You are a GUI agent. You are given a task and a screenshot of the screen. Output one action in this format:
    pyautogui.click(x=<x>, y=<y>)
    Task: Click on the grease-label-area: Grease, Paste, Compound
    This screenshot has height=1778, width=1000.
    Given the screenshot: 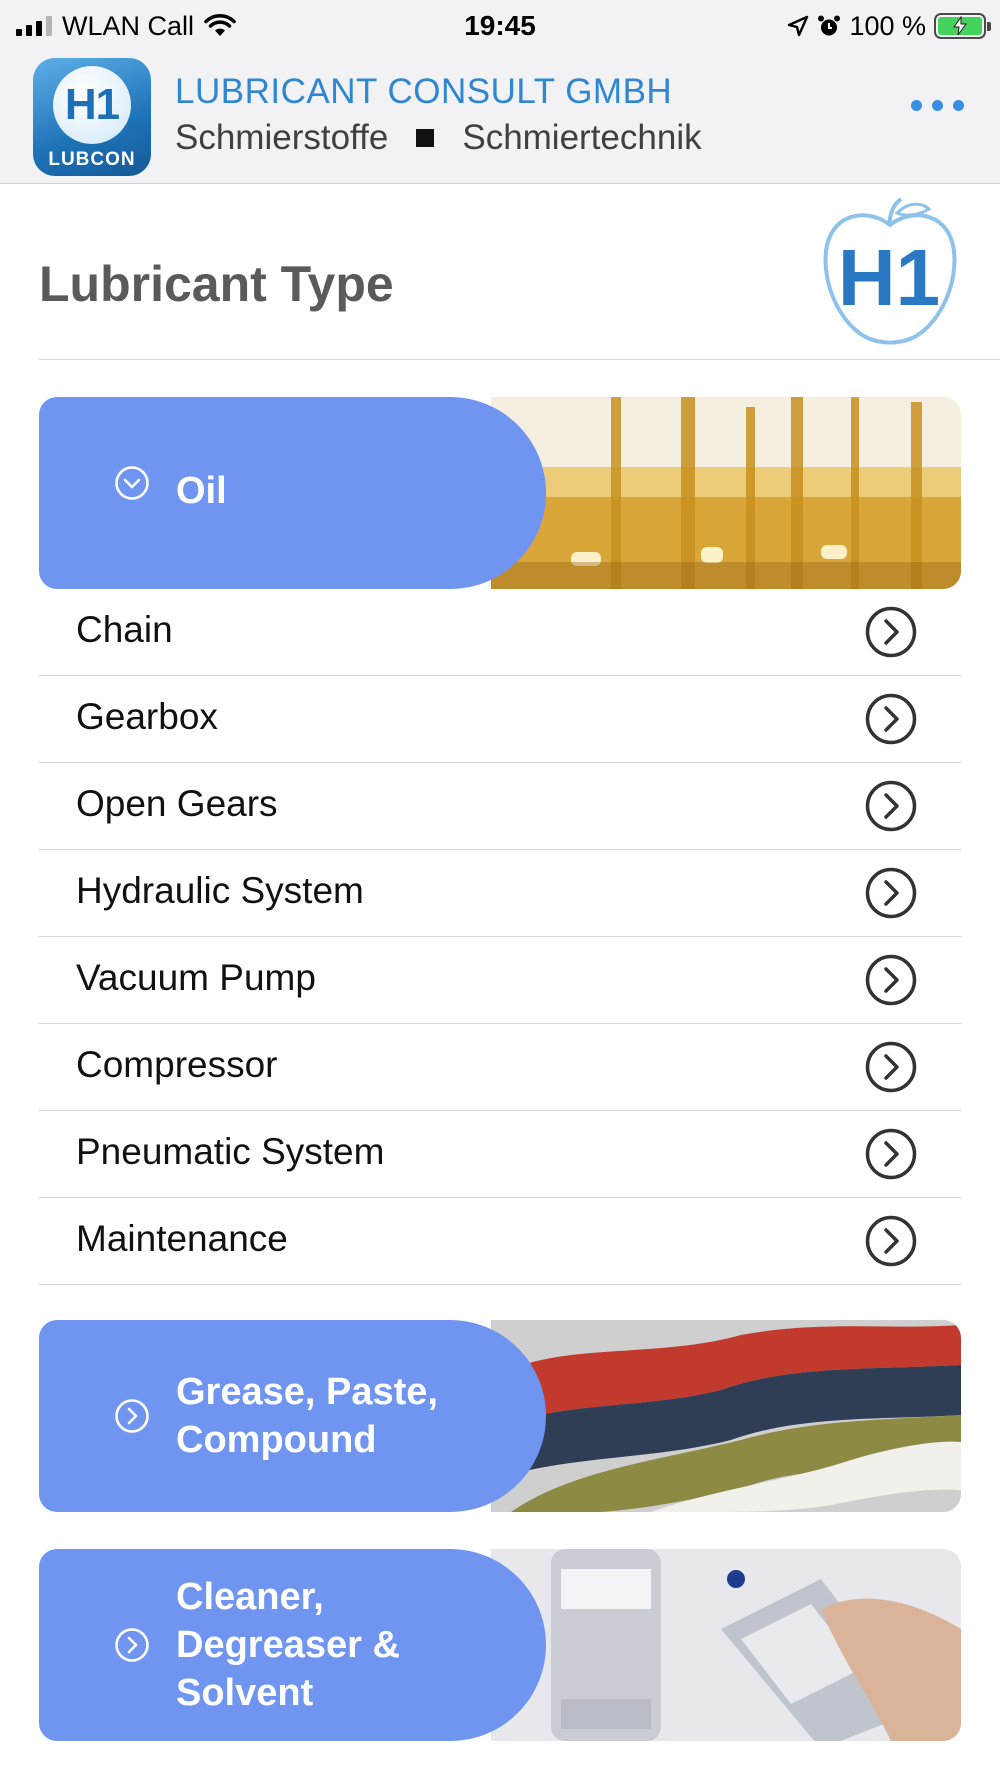 What is the action you would take?
    pyautogui.click(x=292, y=1416)
    